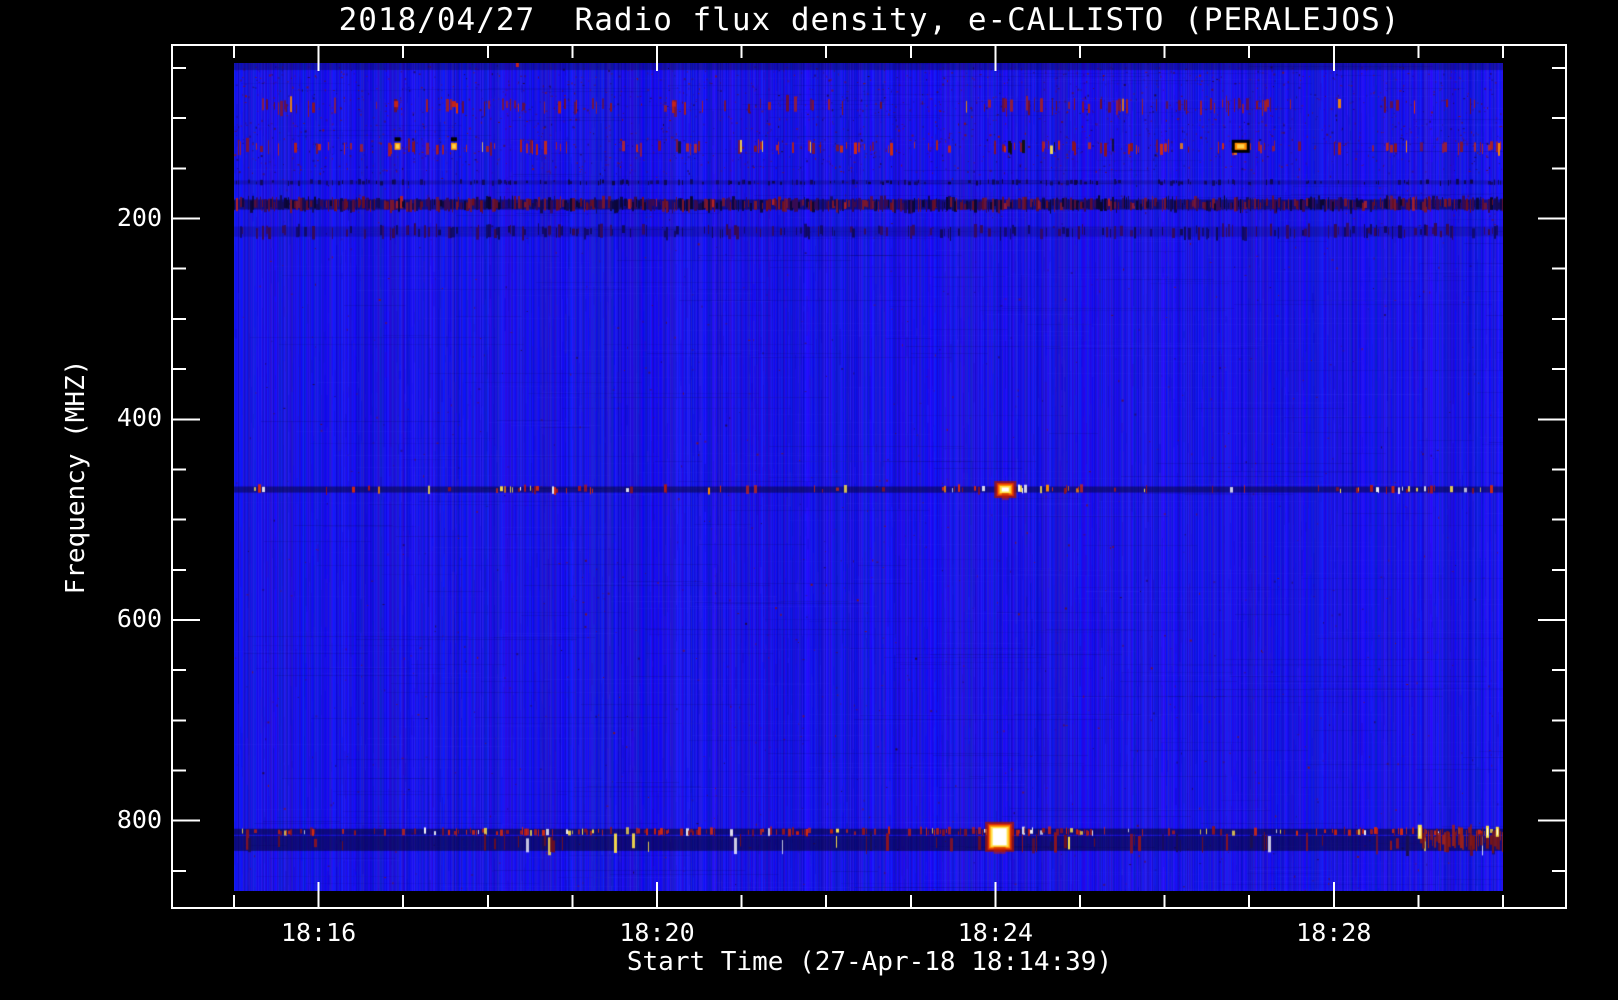 This screenshot has width=1618, height=1000. What do you see at coordinates (139, 819) in the screenshot?
I see `y-tick-label: 800` at bounding box center [139, 819].